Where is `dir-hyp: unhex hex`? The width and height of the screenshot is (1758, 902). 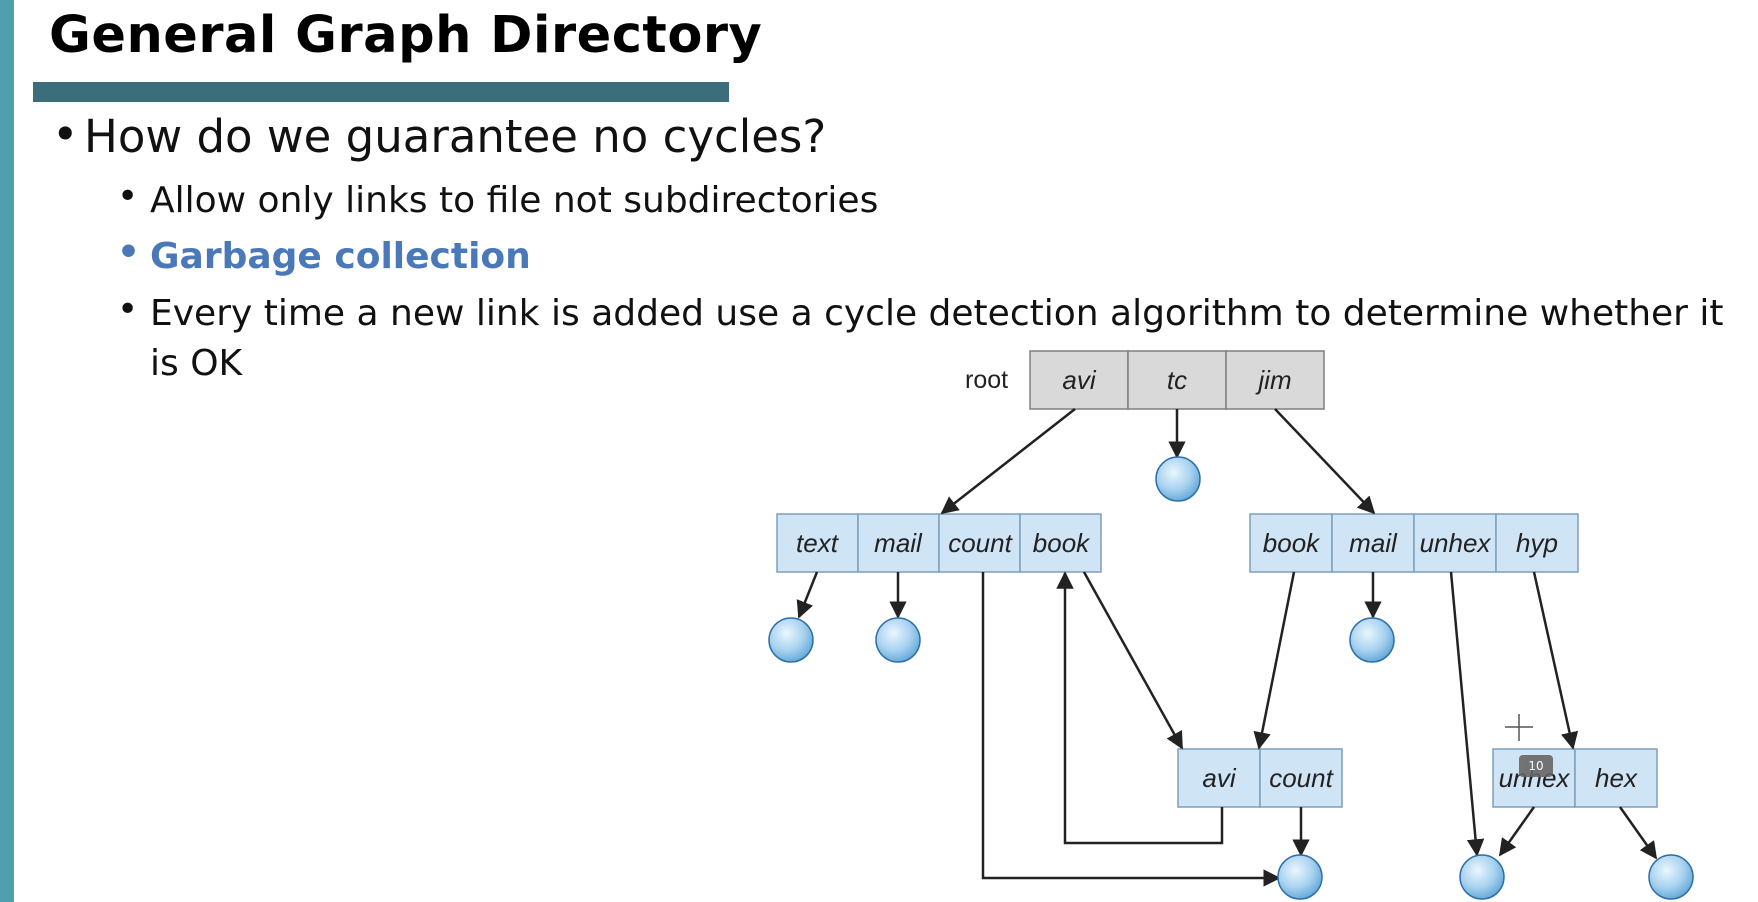
dir-hyp: unhex hex is located at coordinates (1575, 778).